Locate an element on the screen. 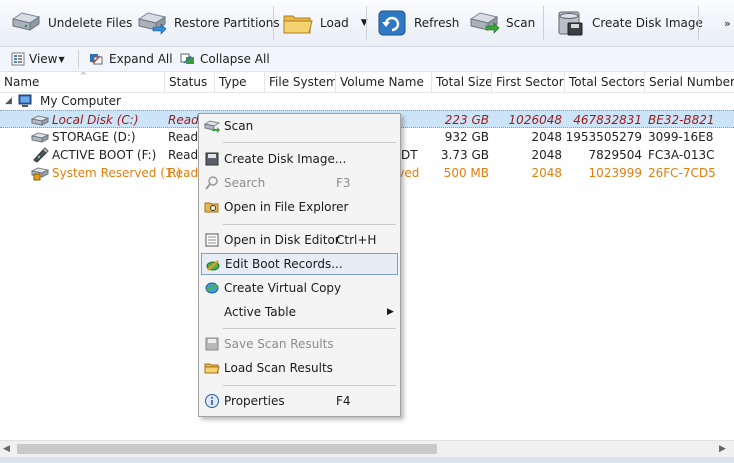  row-serial-number: 26FC-7CD5 is located at coordinates (682, 173).